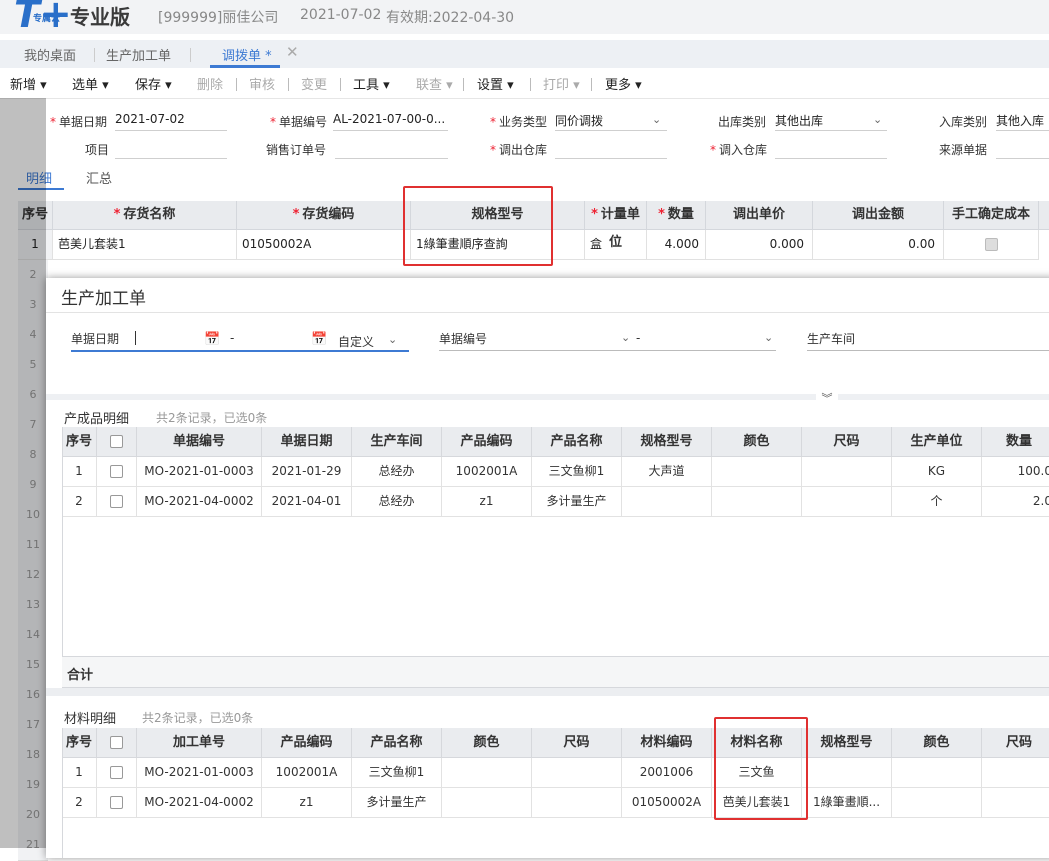 The width and height of the screenshot is (1049, 861). I want to click on cell-amount: 0.00, so click(878, 245).